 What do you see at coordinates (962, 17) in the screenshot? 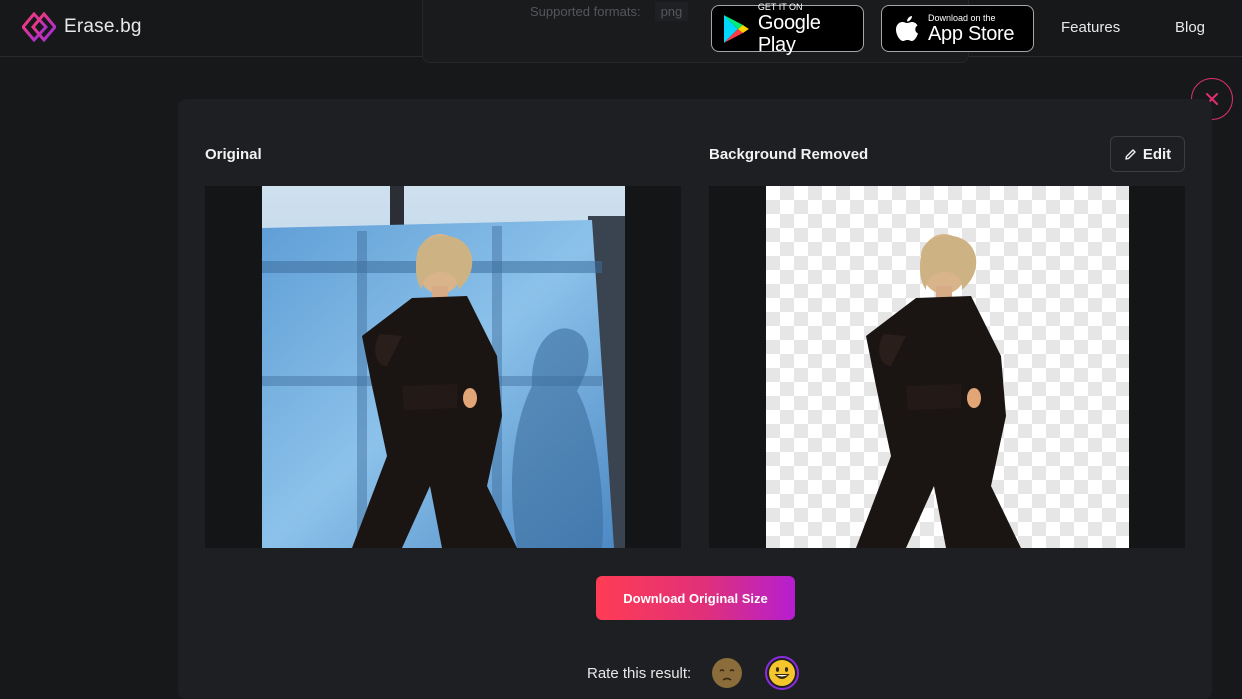
I see `app-store-small-text: Download on the` at bounding box center [962, 17].